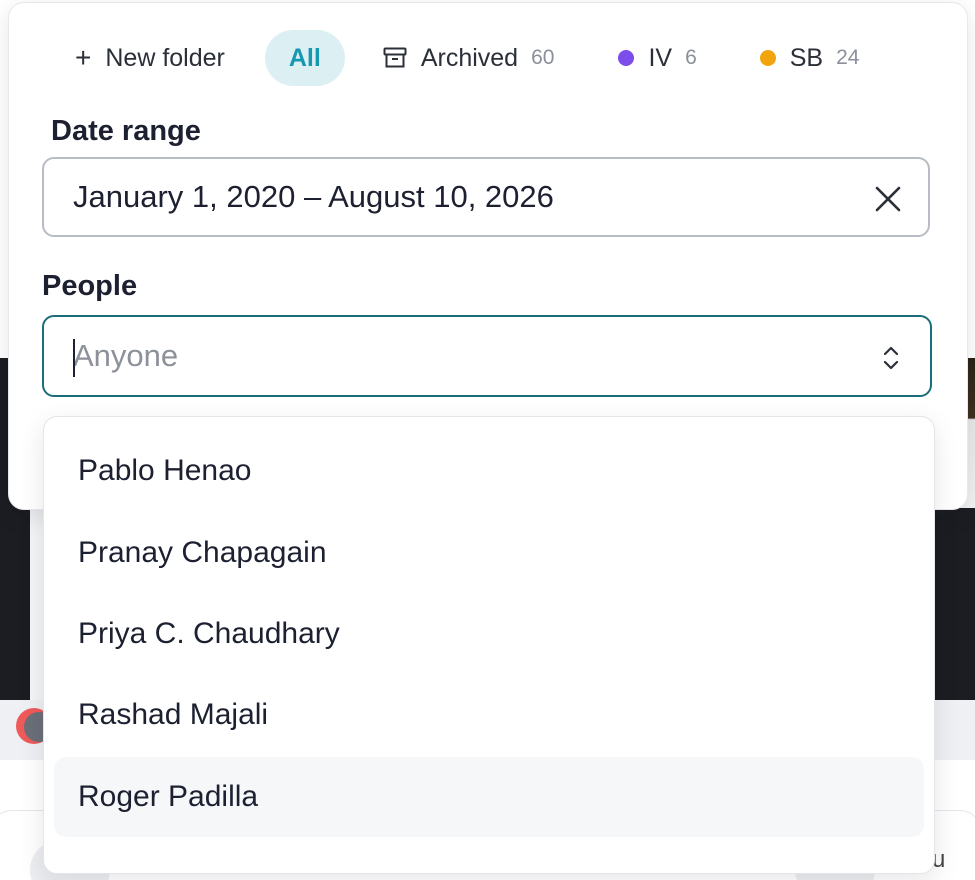  What do you see at coordinates (165, 57) in the screenshot?
I see `new-folder-label: New folder` at bounding box center [165, 57].